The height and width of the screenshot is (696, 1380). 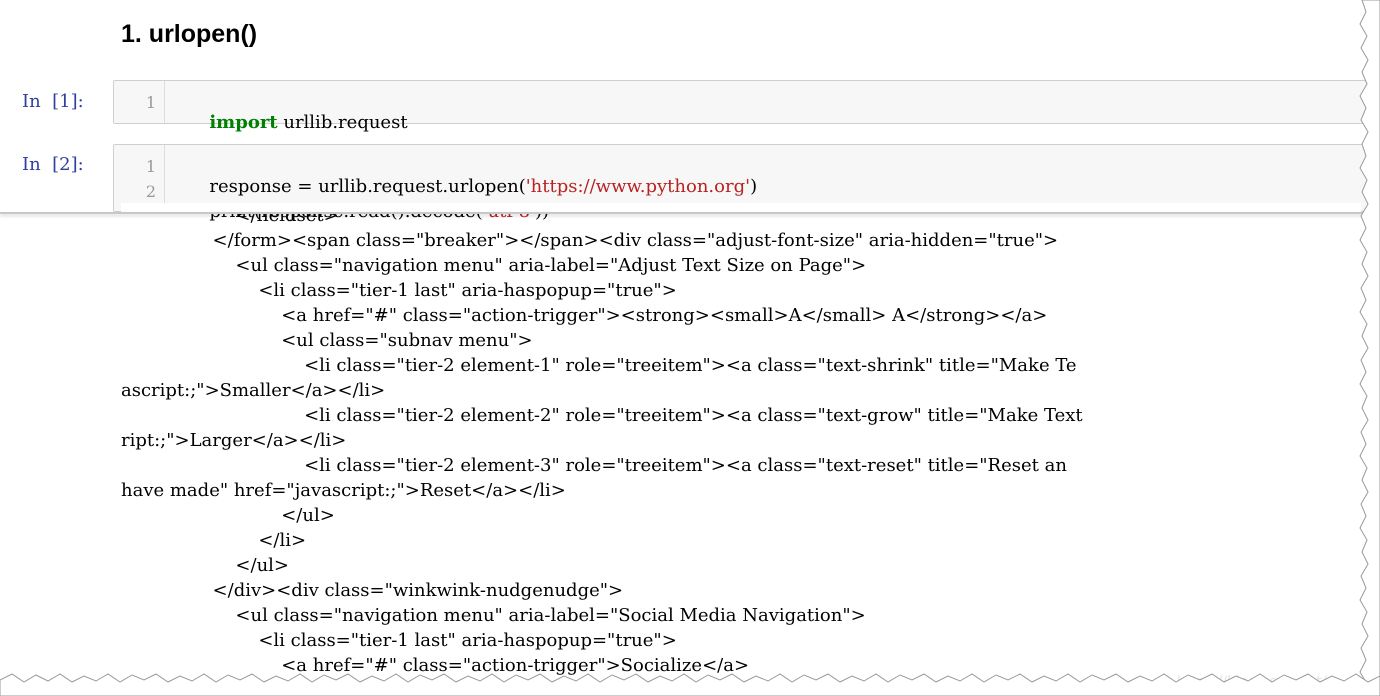 What do you see at coordinates (372, 590) in the screenshot?
I see `output-line: </div><div class="winkwink-nudgenudge">` at bounding box center [372, 590].